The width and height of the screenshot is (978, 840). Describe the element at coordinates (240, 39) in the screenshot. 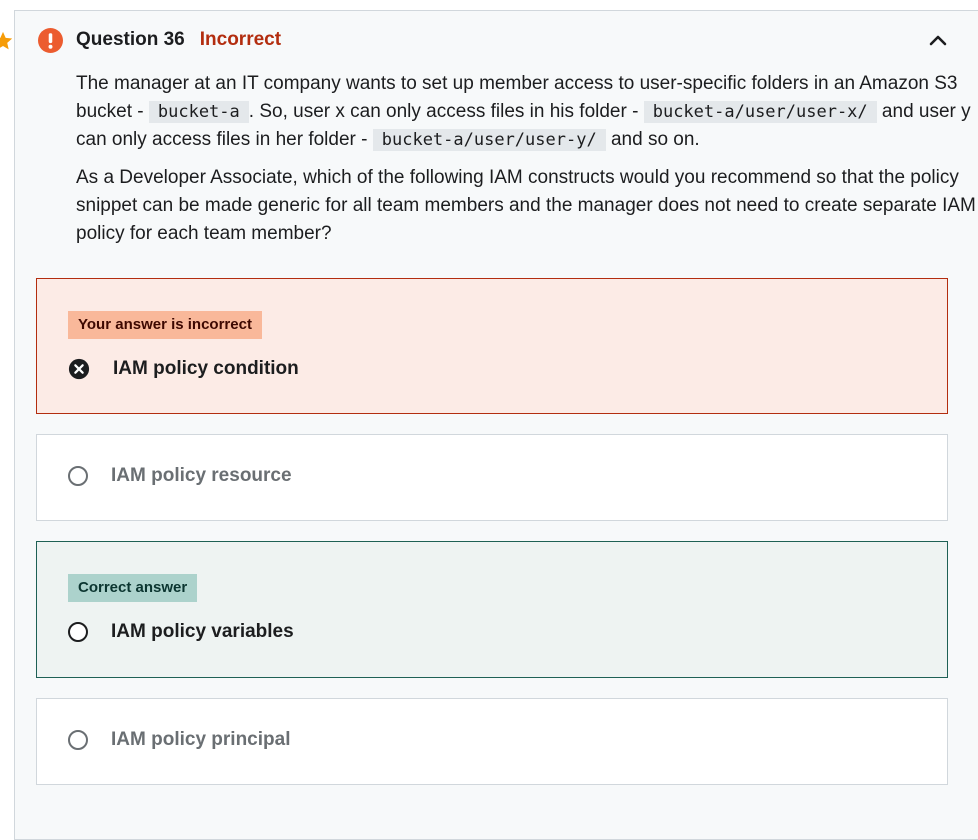

I see `result-status: Incorrect` at that location.